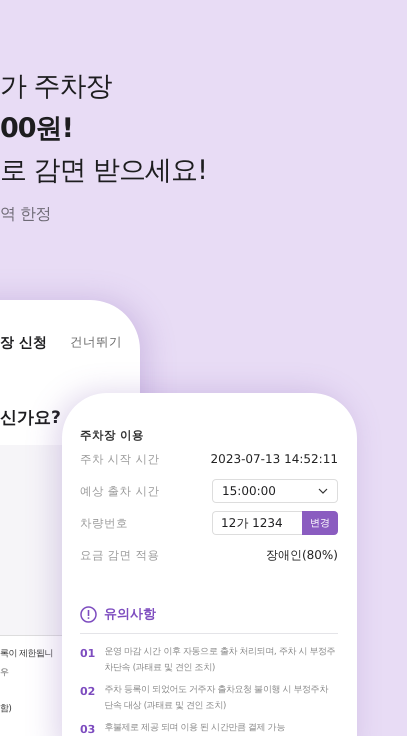  Describe the element at coordinates (4, 673) in the screenshot. I see `note-text: 우` at that location.